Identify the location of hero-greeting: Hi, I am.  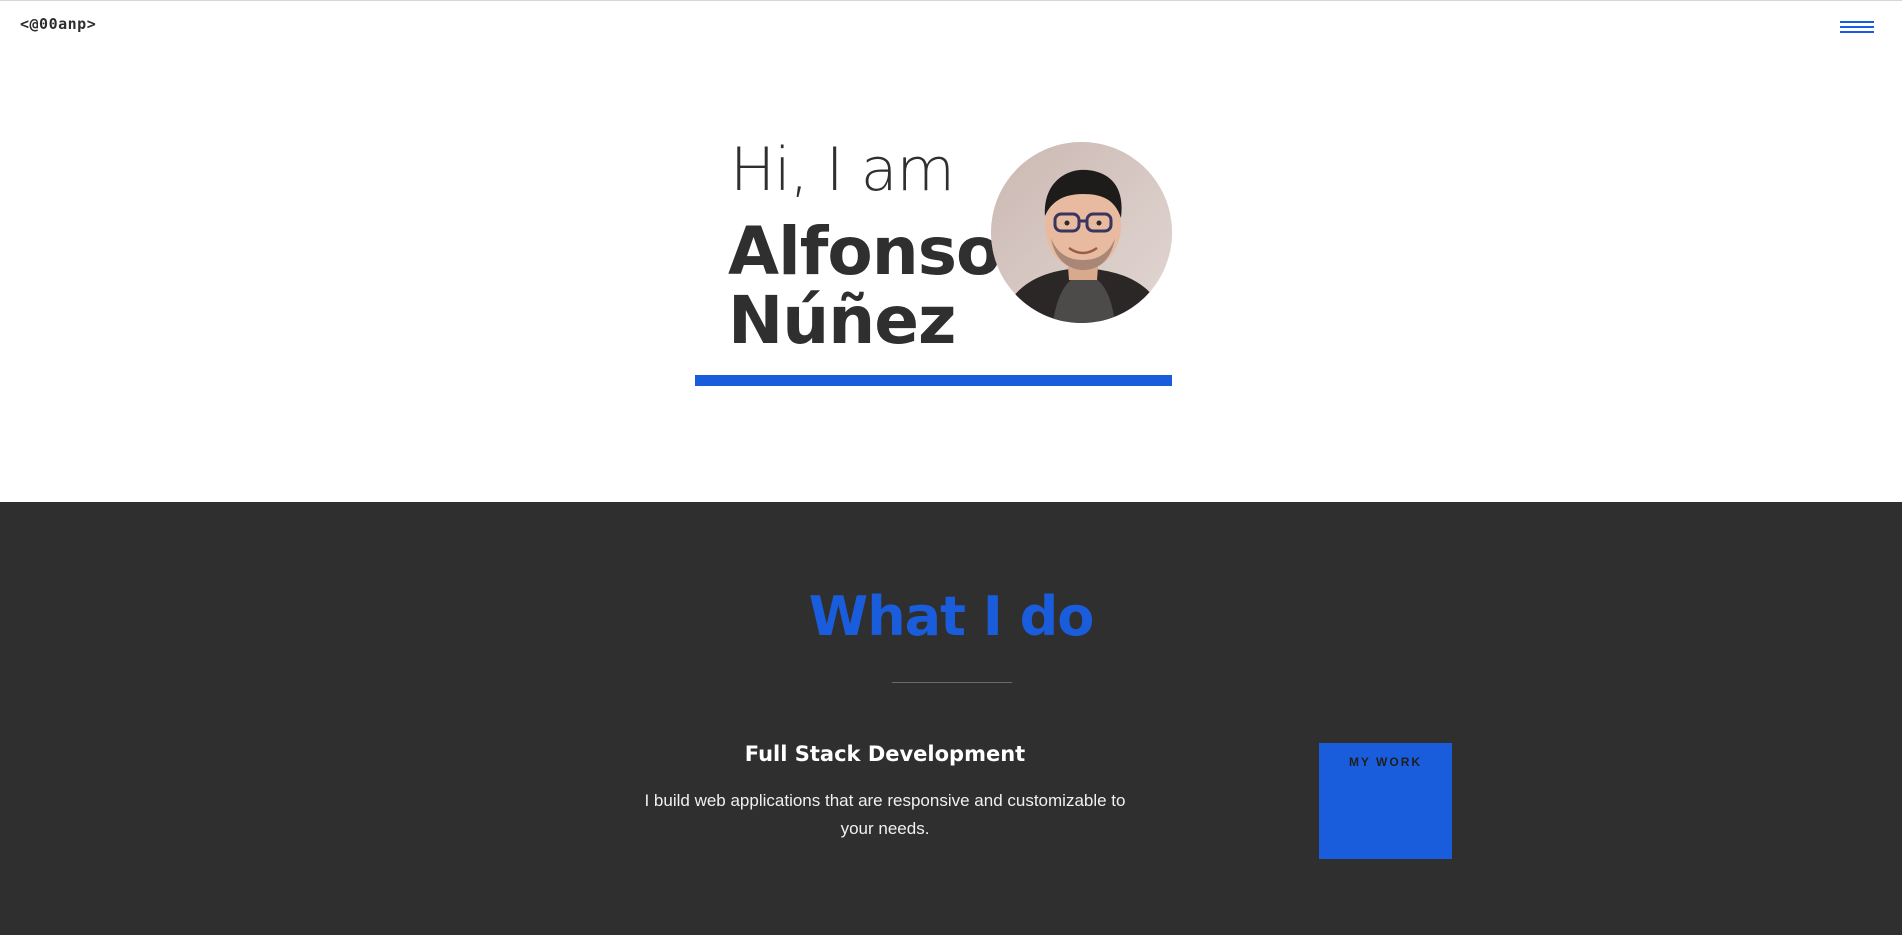
(842, 170).